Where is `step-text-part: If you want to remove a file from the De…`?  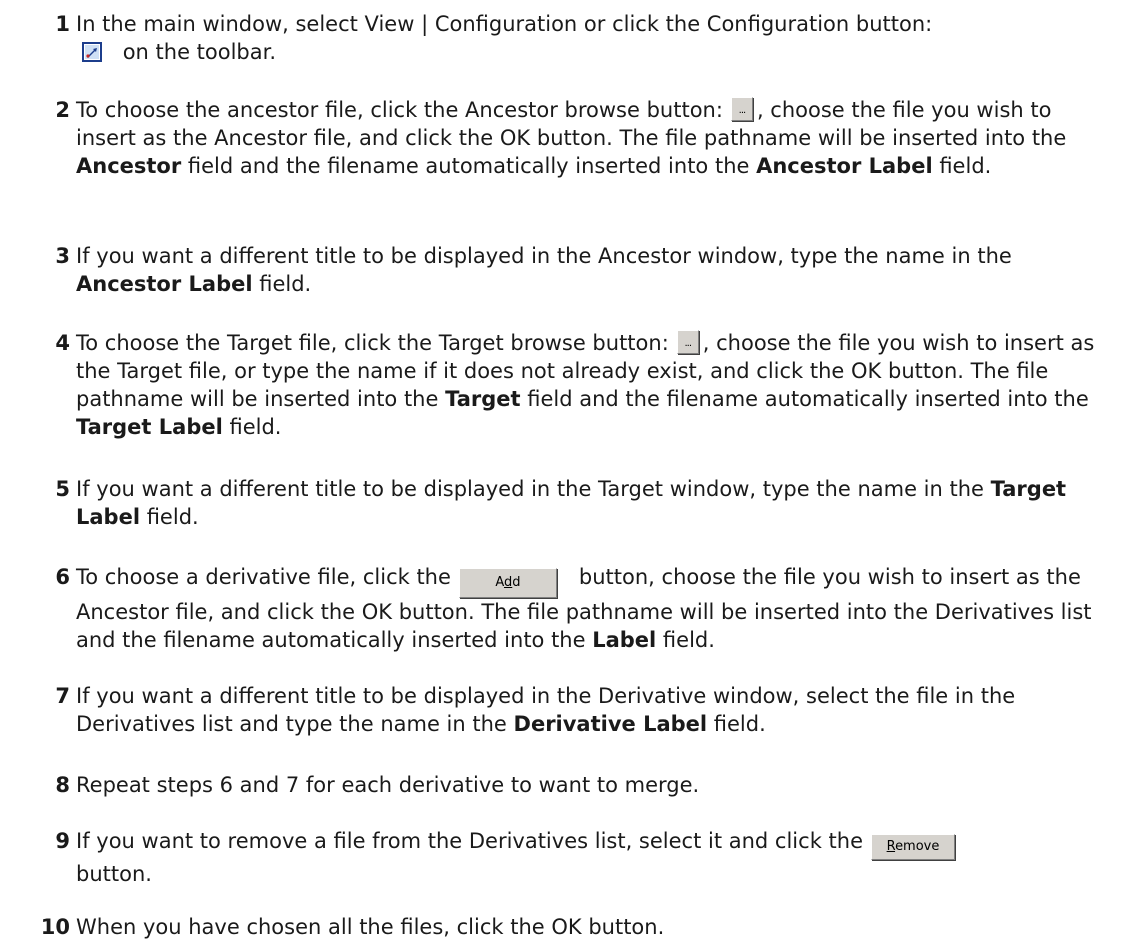 step-text-part: If you want to remove a file from the De… is located at coordinates (469, 841).